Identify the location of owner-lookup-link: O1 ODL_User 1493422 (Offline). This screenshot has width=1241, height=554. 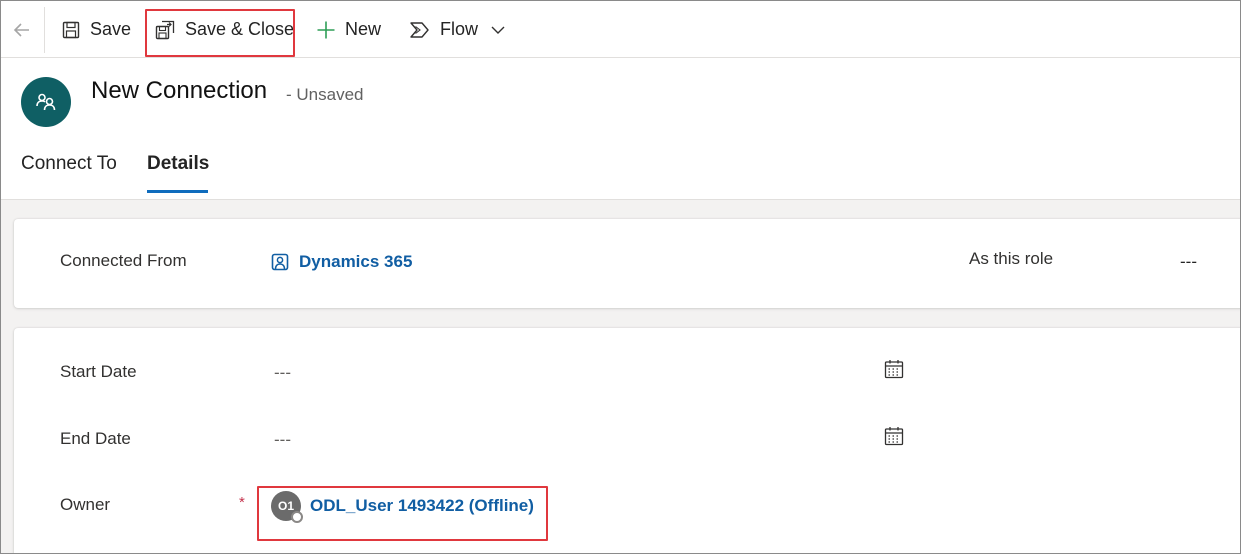
(402, 507).